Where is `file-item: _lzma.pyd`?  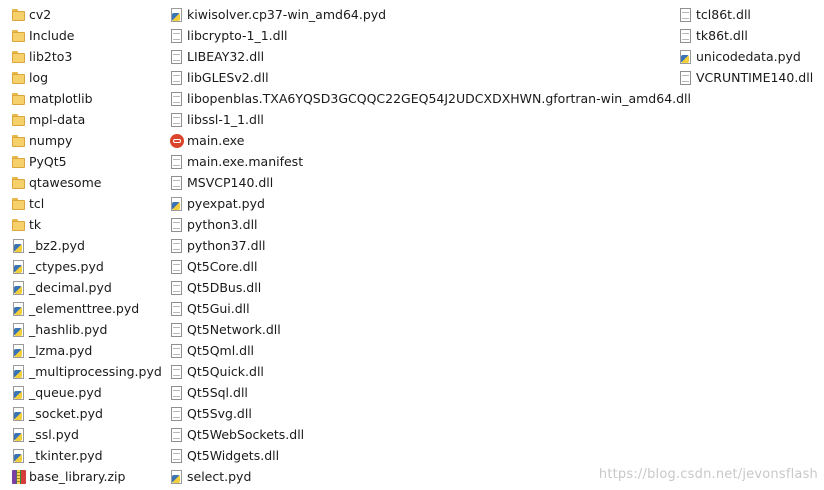
file-item: _lzma.pyd is located at coordinates (87, 350).